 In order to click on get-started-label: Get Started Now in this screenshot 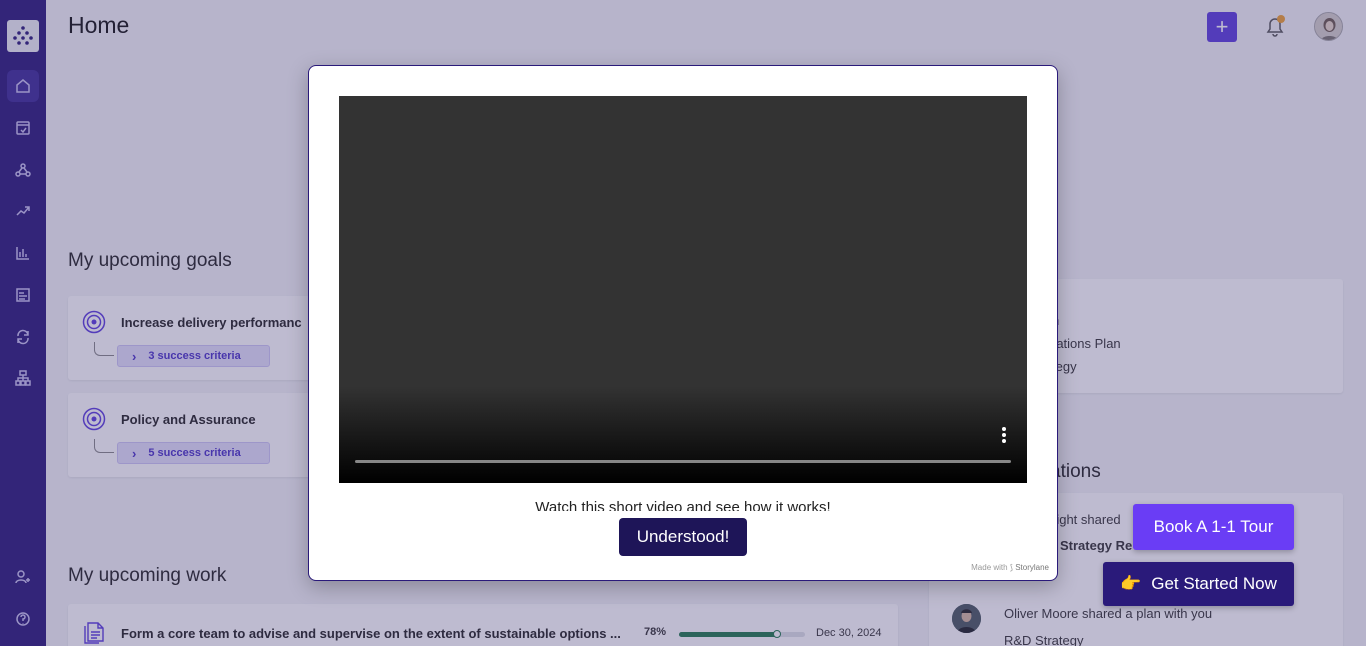, I will do `click(1214, 583)`.